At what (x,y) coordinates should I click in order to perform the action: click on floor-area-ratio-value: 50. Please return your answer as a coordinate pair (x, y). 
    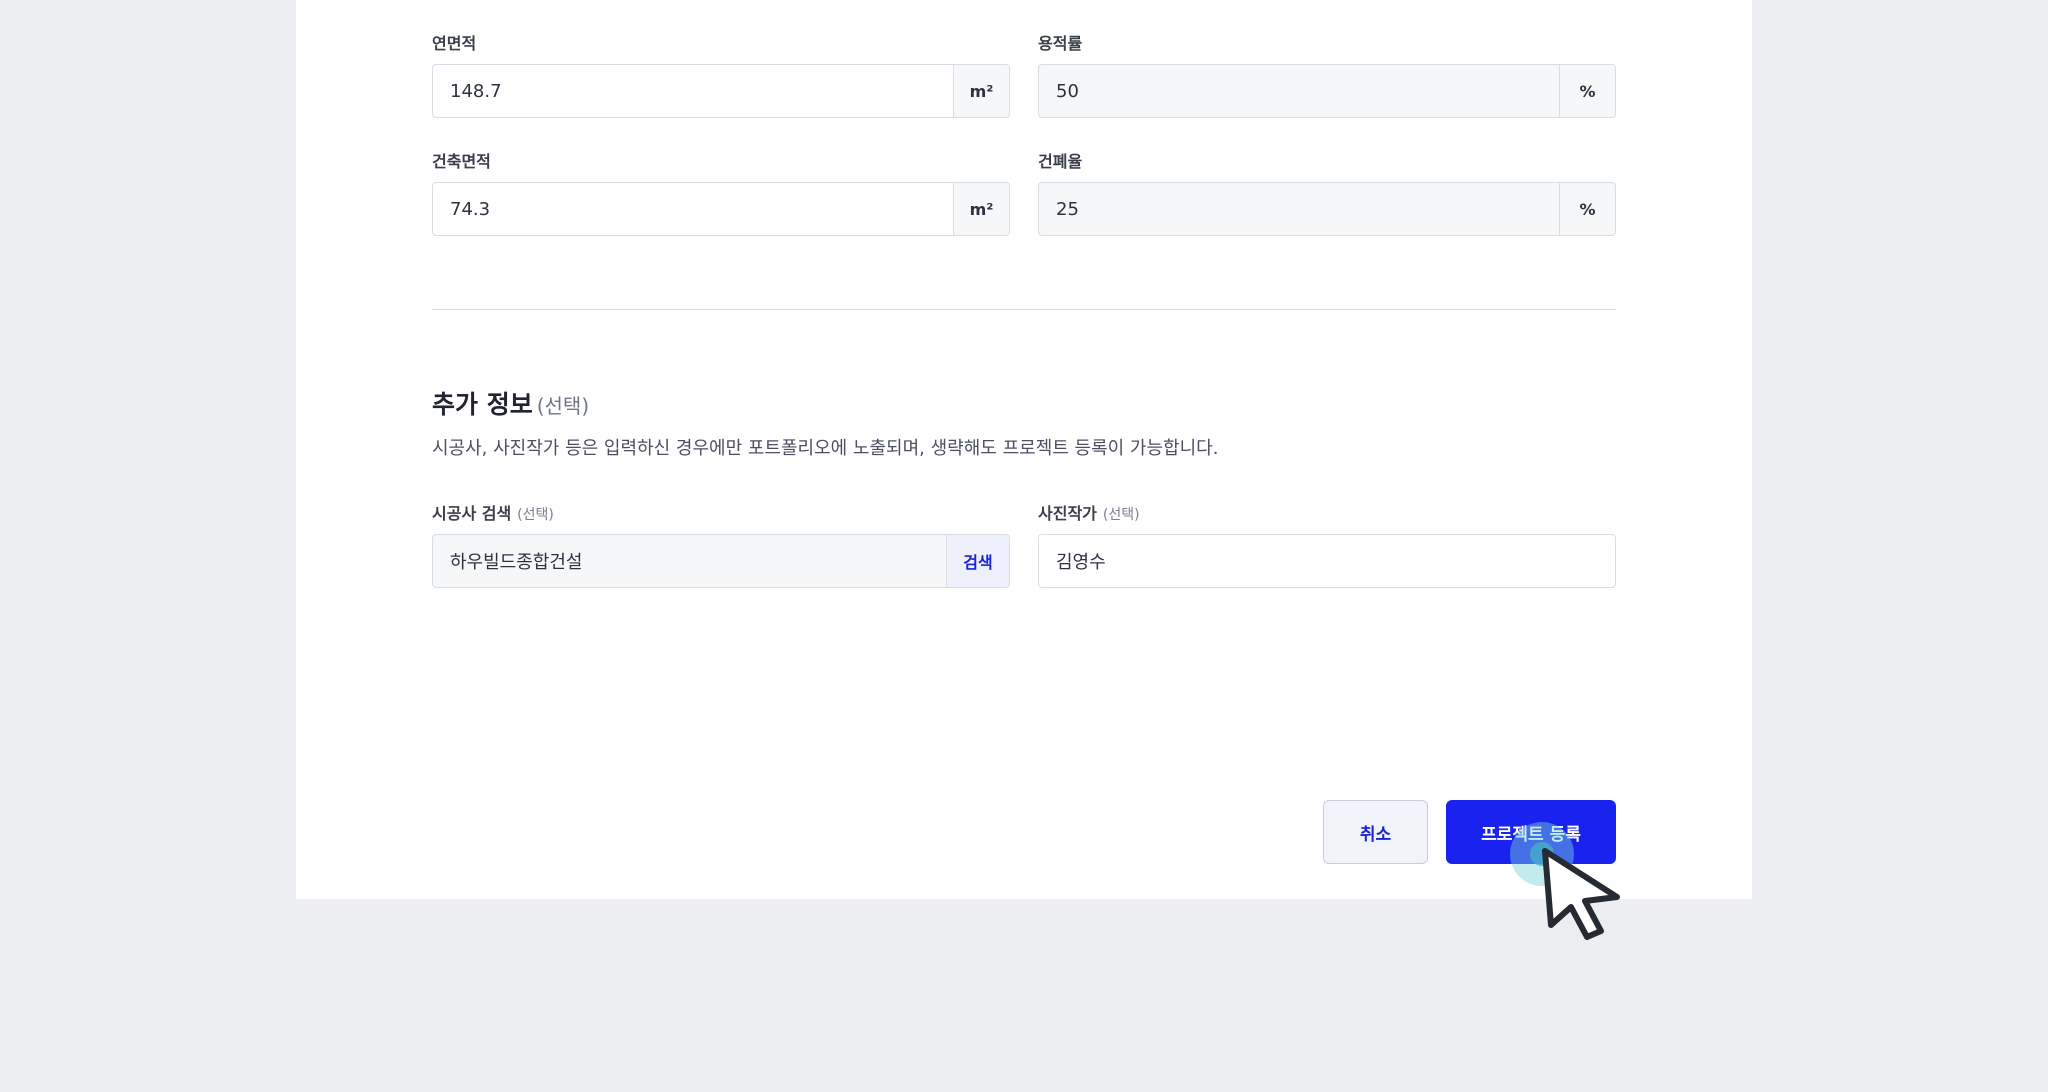
    Looking at the image, I should click on (1067, 91).